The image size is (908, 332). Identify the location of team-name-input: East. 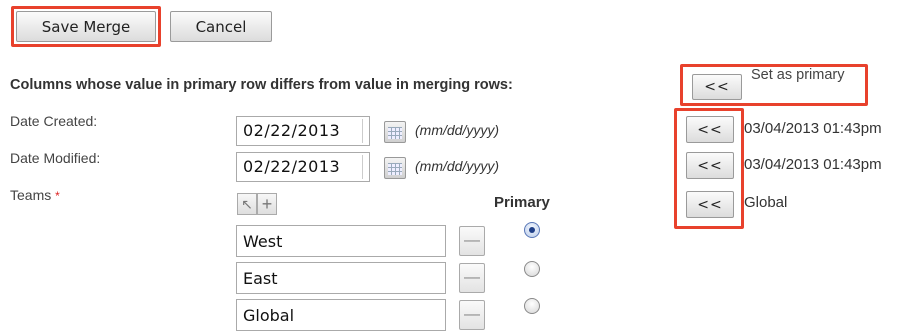
(341, 278).